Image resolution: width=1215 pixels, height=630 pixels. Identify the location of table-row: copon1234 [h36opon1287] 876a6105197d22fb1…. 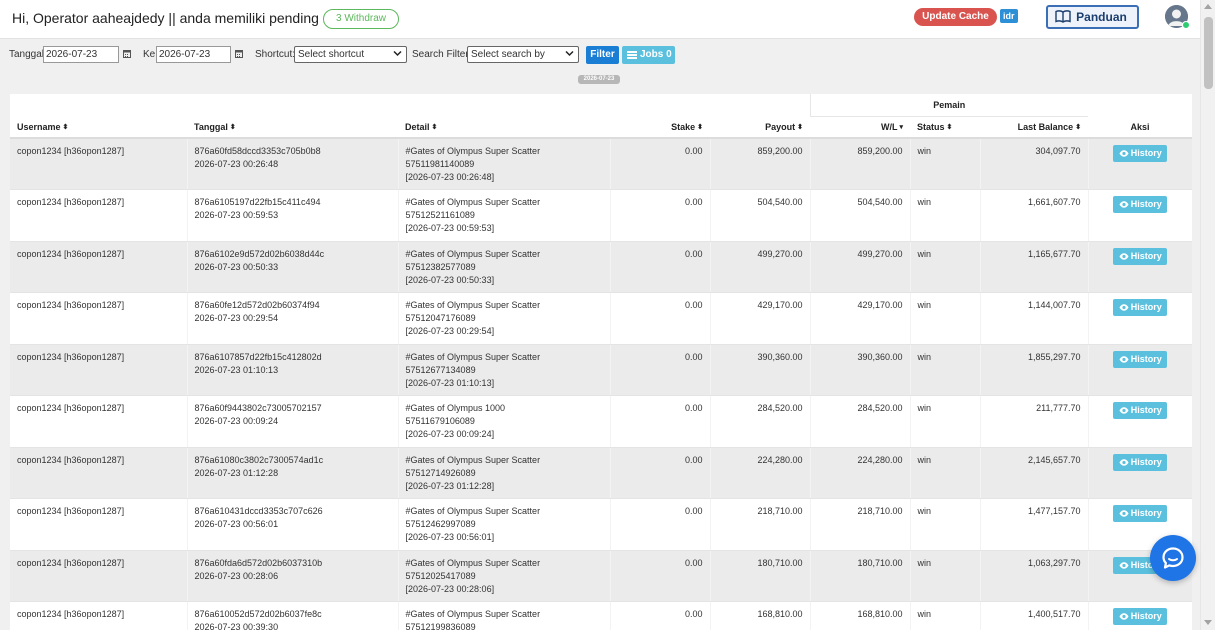
(601, 215).